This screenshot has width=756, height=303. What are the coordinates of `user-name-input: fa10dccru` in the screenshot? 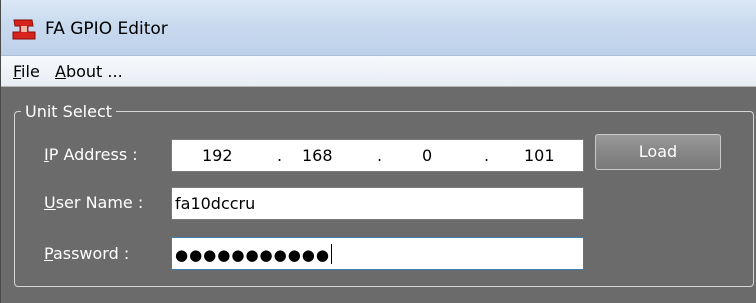 It's located at (377, 203).